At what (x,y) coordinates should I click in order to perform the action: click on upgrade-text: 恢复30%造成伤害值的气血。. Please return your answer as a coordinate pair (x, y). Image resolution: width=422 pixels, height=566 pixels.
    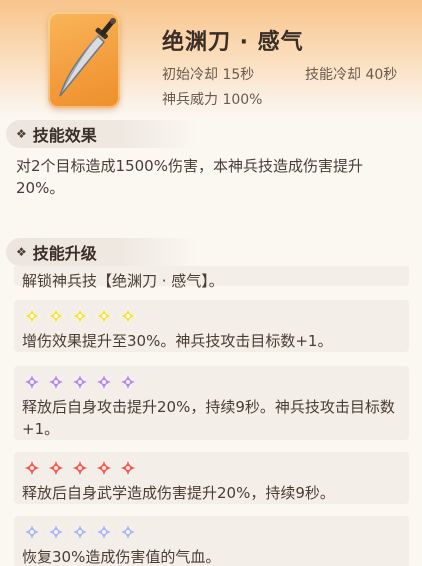
    Looking at the image, I should click on (121, 557).